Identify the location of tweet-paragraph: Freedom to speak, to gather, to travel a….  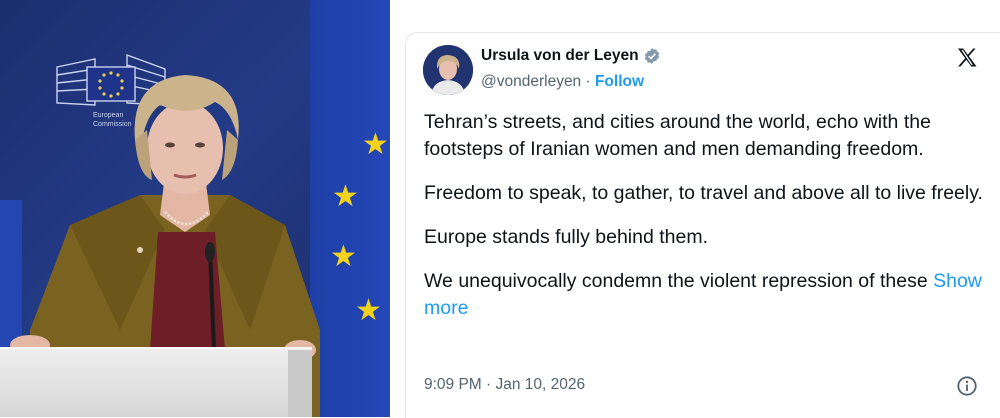
(703, 193).